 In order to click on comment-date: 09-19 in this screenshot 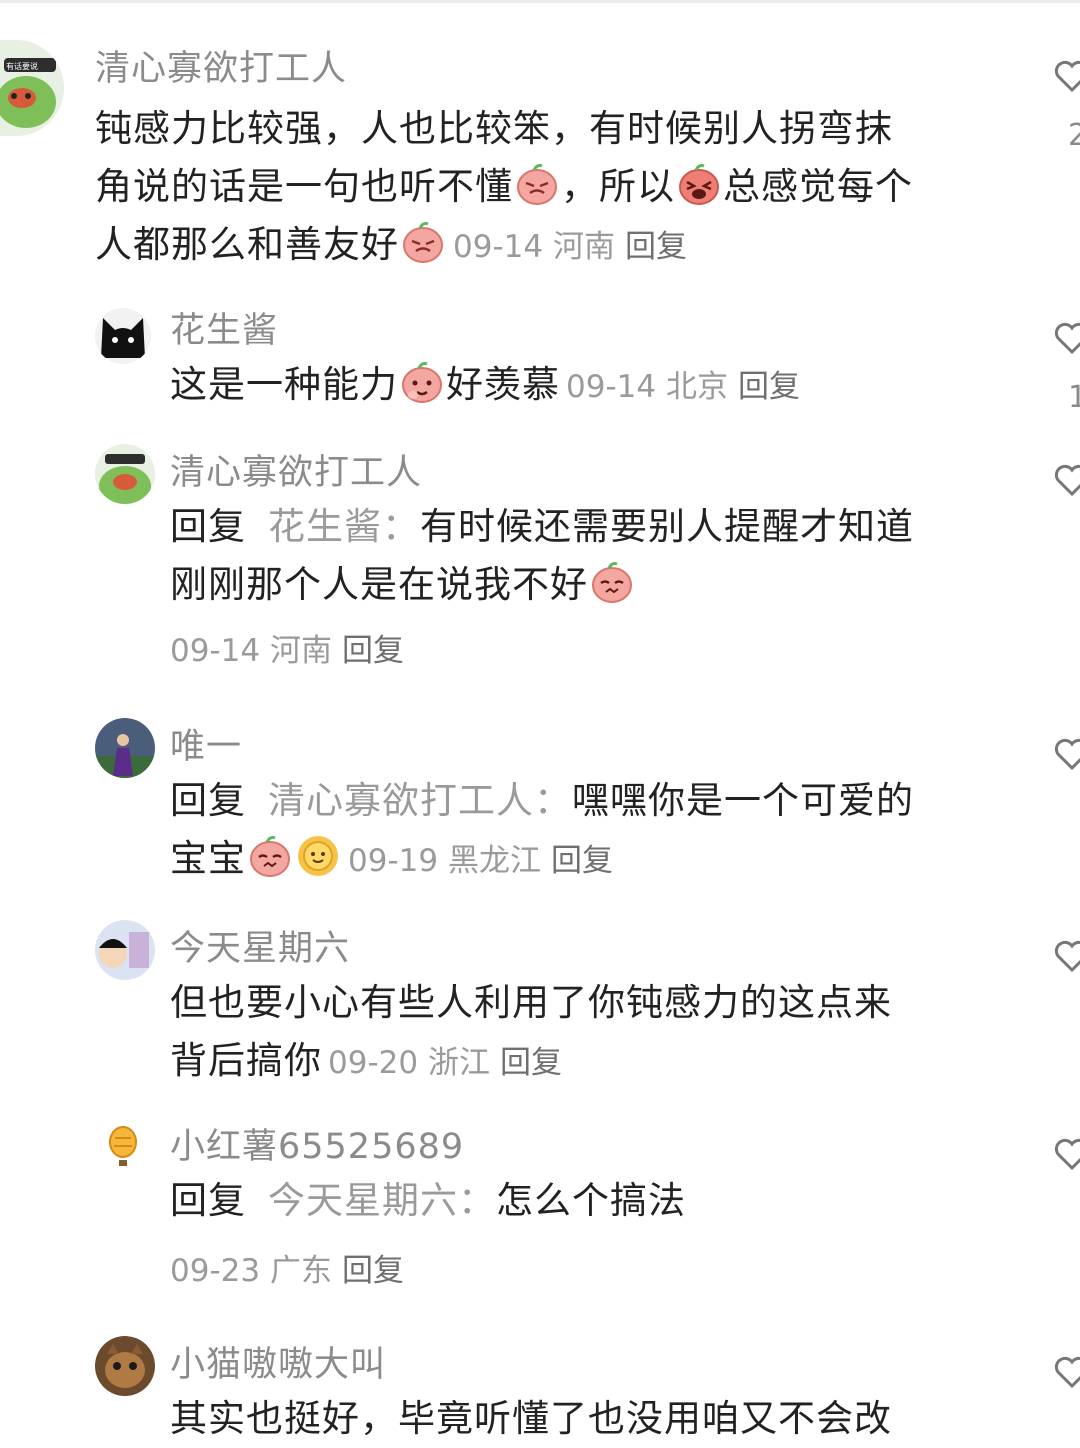, I will do `click(393, 861)`.